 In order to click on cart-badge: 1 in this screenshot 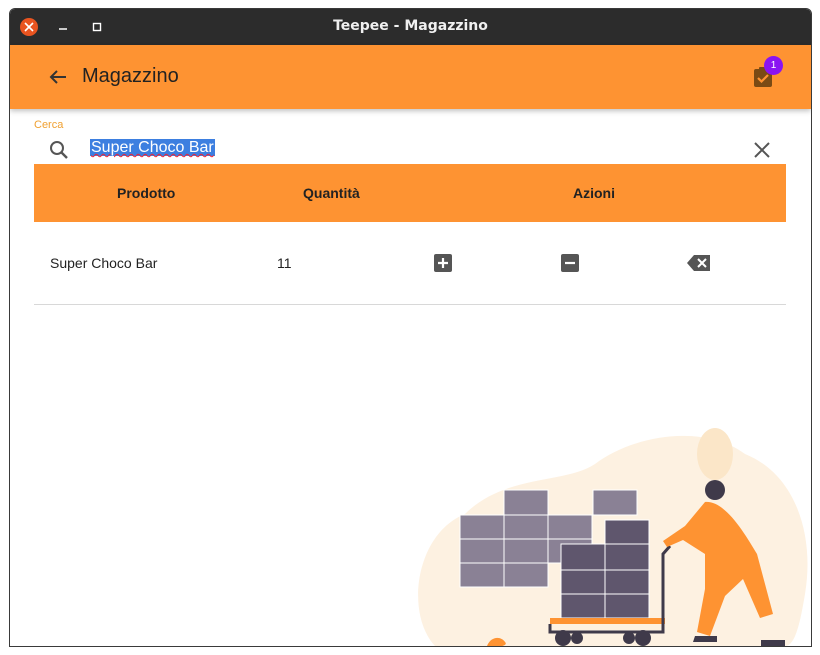, I will do `click(773, 65)`.